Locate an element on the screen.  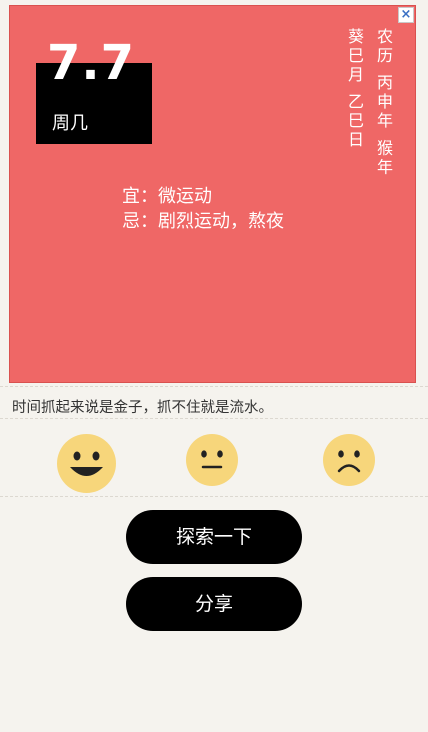
suitable-text: 宜：微运动 is located at coordinates (167, 196).